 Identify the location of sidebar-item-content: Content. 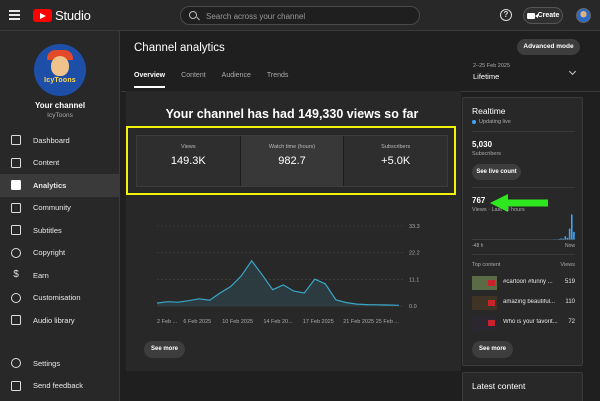
(60, 163).